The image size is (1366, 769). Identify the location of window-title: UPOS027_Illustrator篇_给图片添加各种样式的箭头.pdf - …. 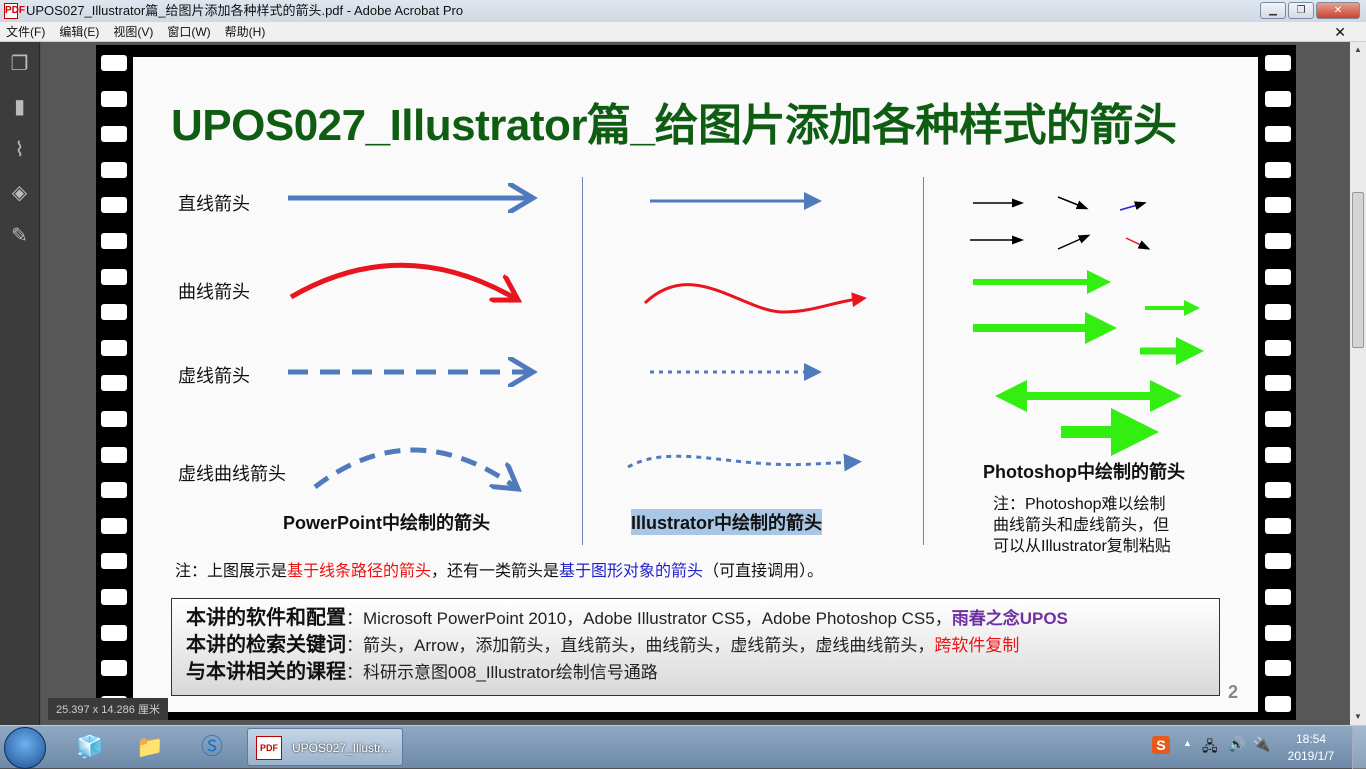
(245, 10).